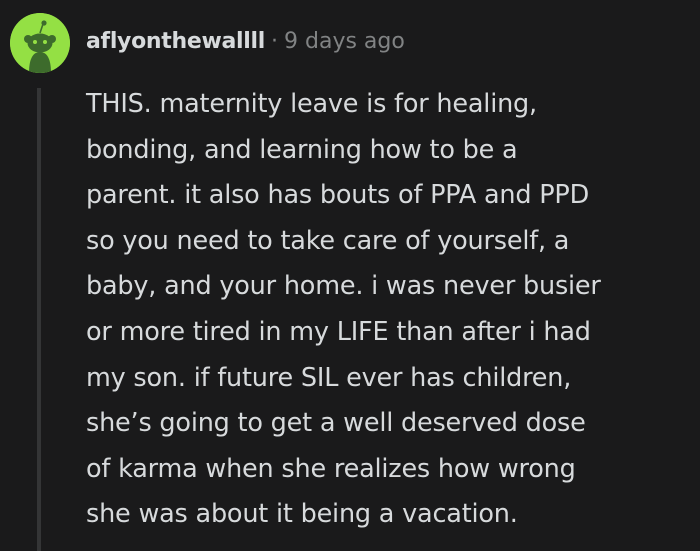  I want to click on comment-body-line: parent. it also has bouts of PPA and PPD, so click(338, 195).